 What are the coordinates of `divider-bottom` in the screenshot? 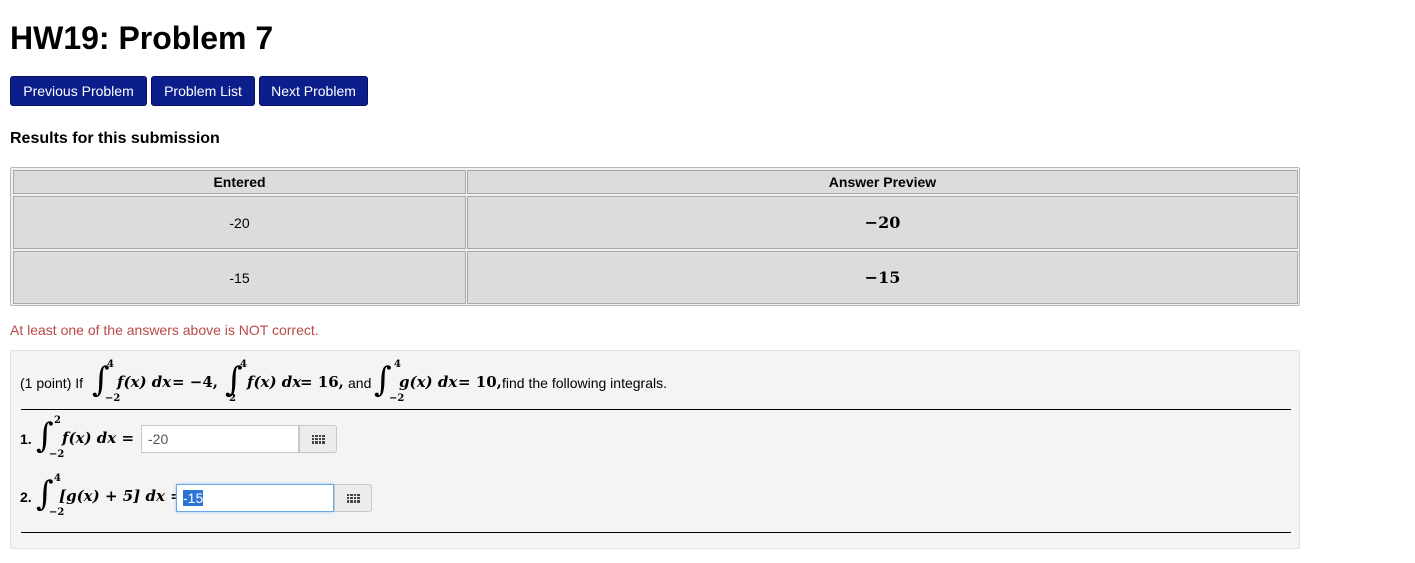 It's located at (656, 532).